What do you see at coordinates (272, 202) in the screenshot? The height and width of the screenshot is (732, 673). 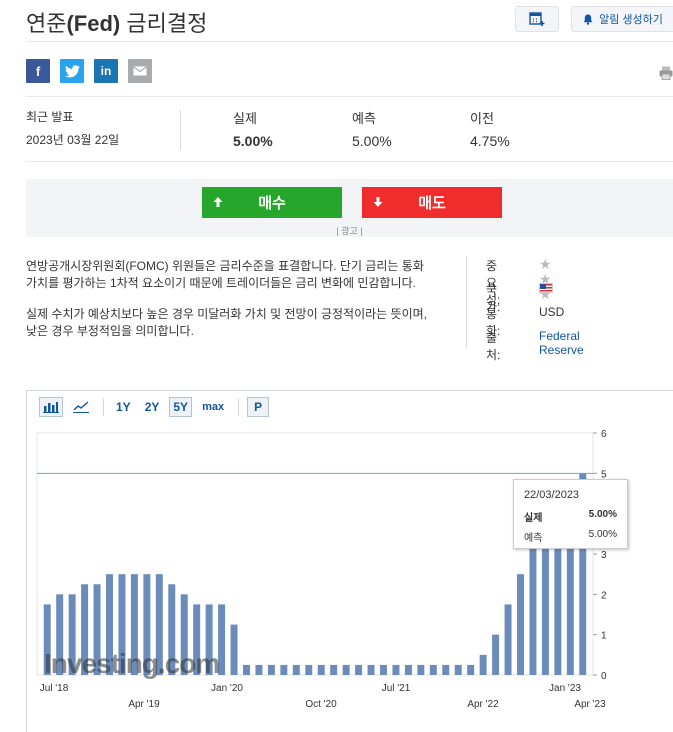 I see `buy-button: 매수` at bounding box center [272, 202].